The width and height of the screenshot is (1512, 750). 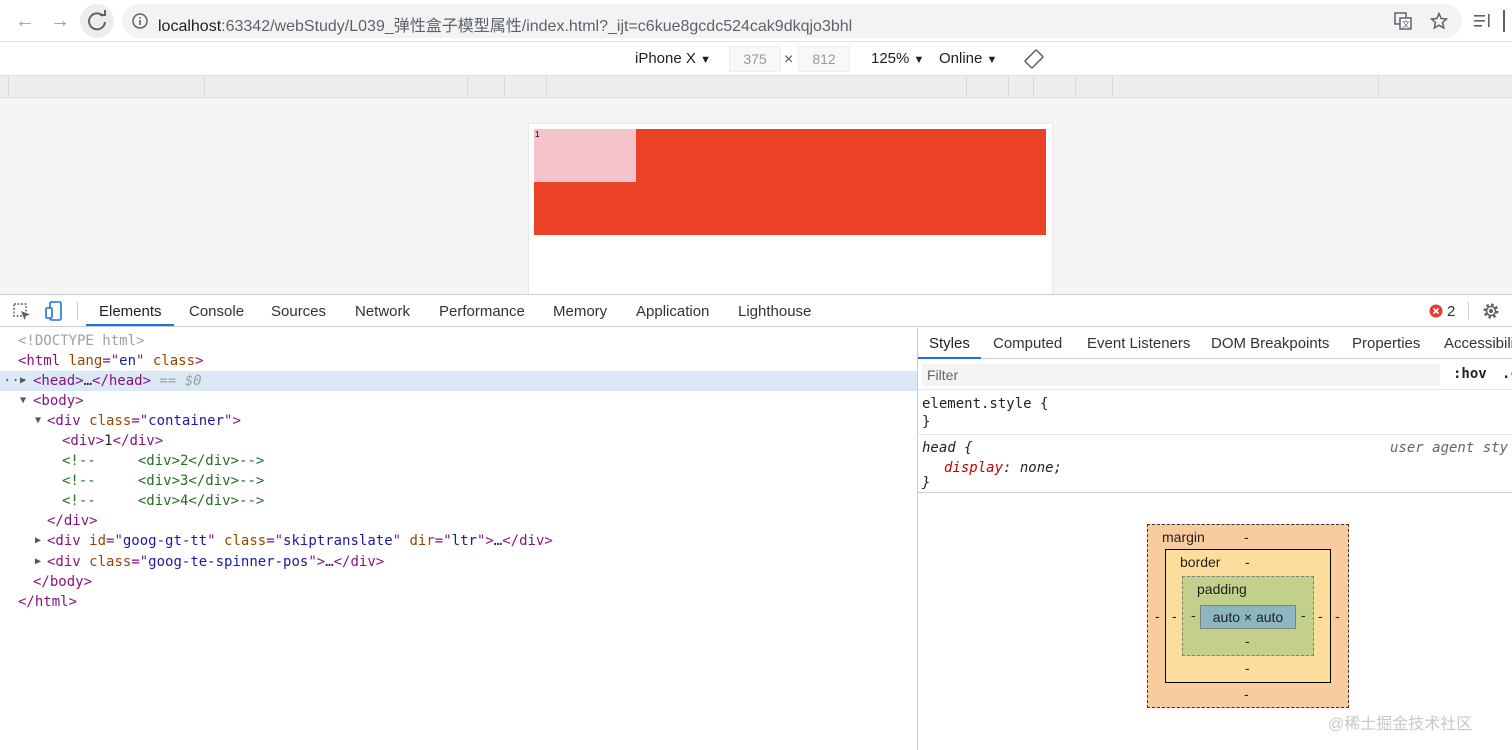 What do you see at coordinates (1027, 343) in the screenshot?
I see `tab-computed: Computed` at bounding box center [1027, 343].